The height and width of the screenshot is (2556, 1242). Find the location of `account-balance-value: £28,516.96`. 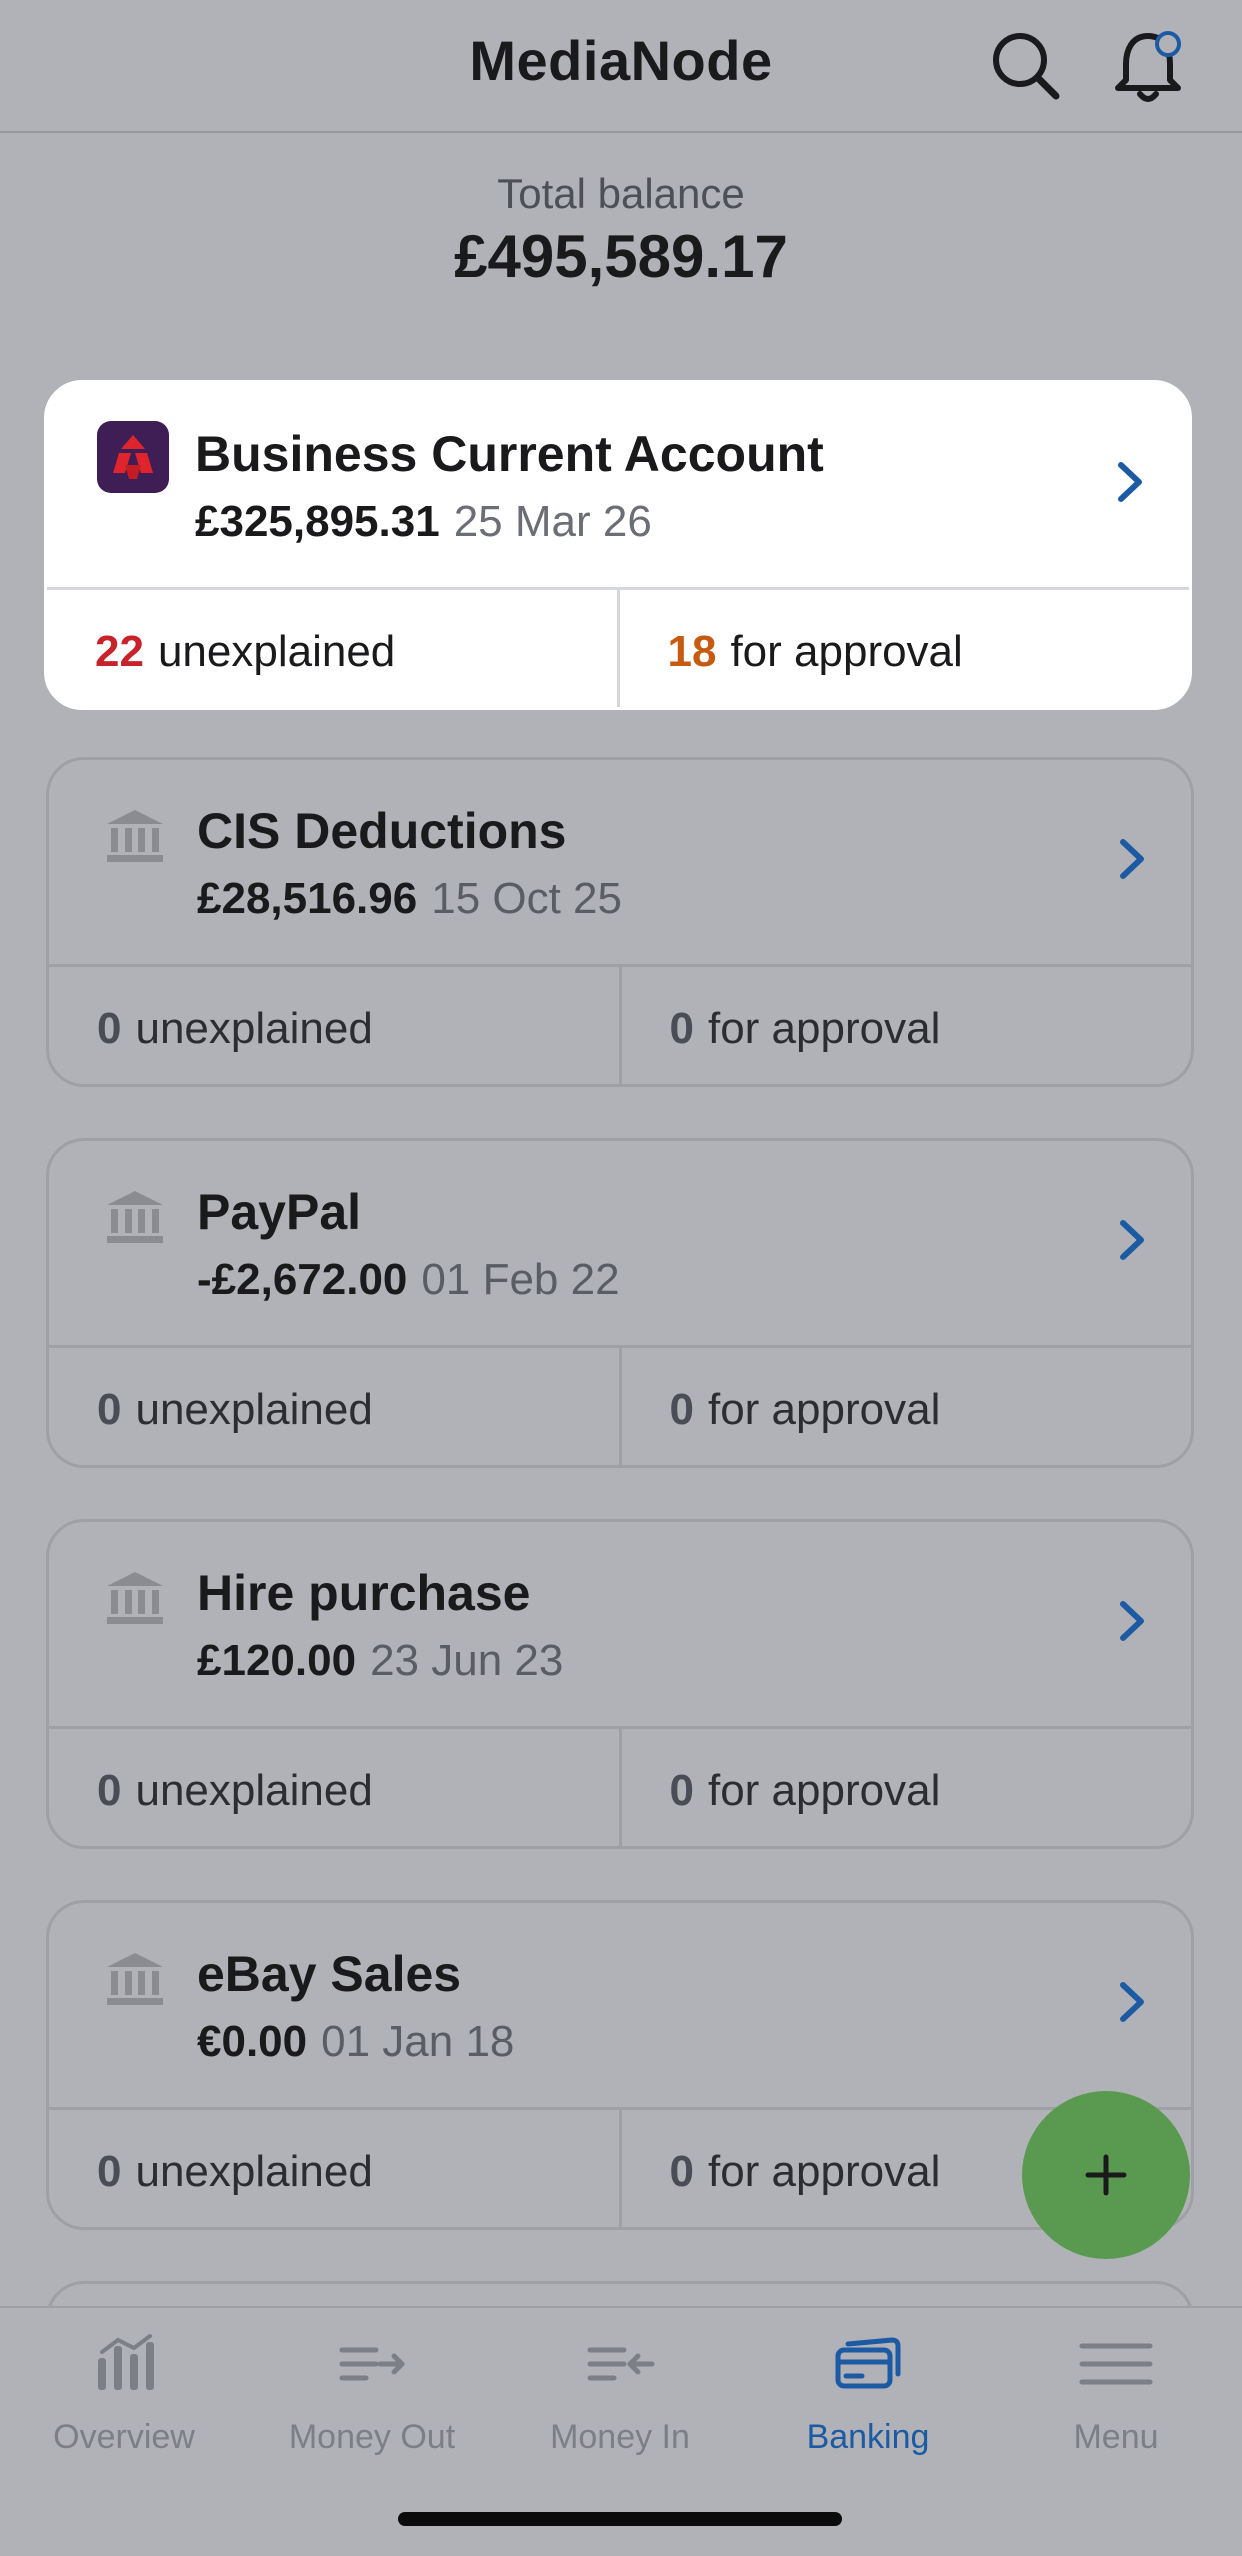

account-balance-value: £28,516.96 is located at coordinates (307, 898).